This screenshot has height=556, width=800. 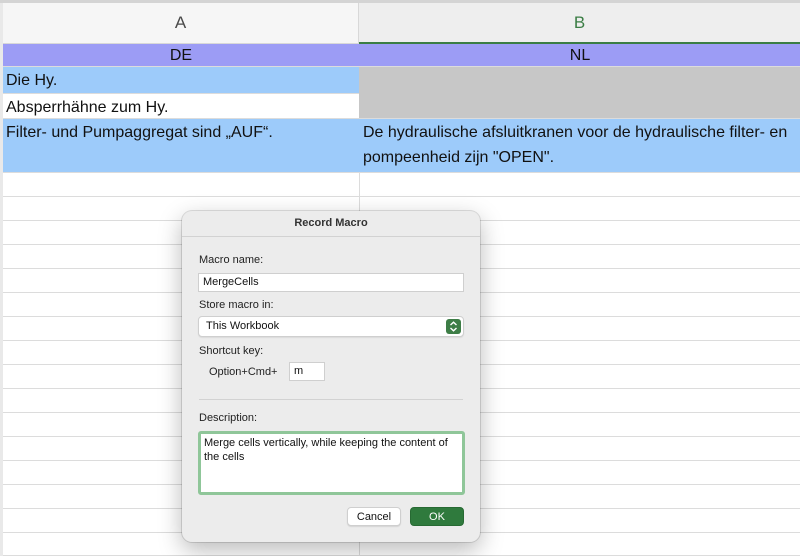 I want to click on store-macro-select: This Workbook, so click(x=331, y=326).